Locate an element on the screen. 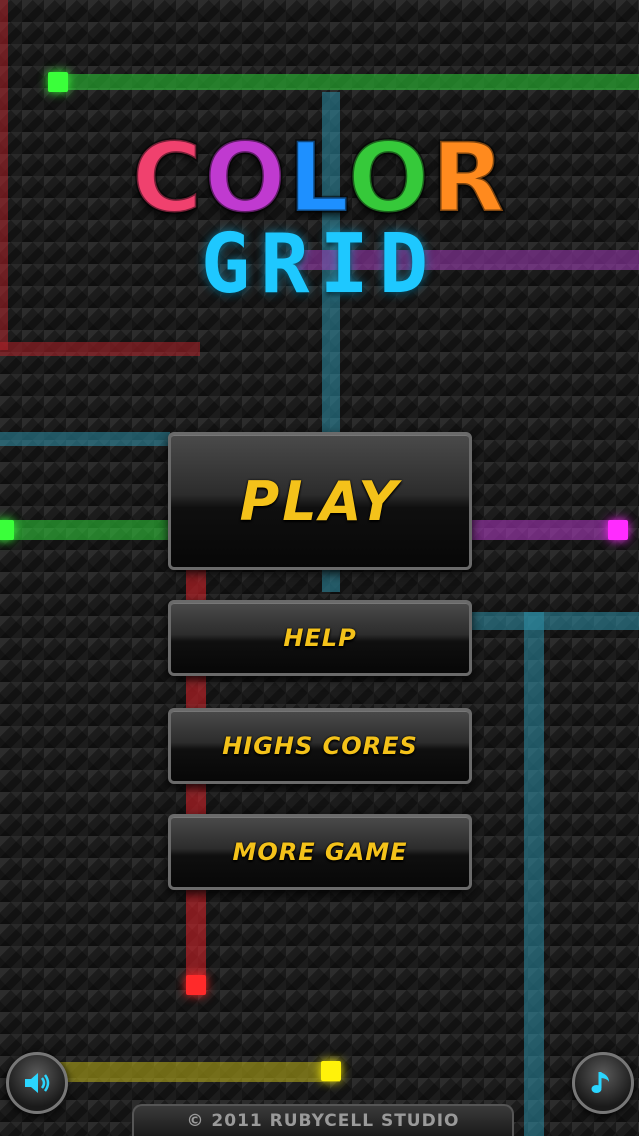 The height and width of the screenshot is (1136, 639). teal-line-horizontal-left is located at coordinates (85, 439).